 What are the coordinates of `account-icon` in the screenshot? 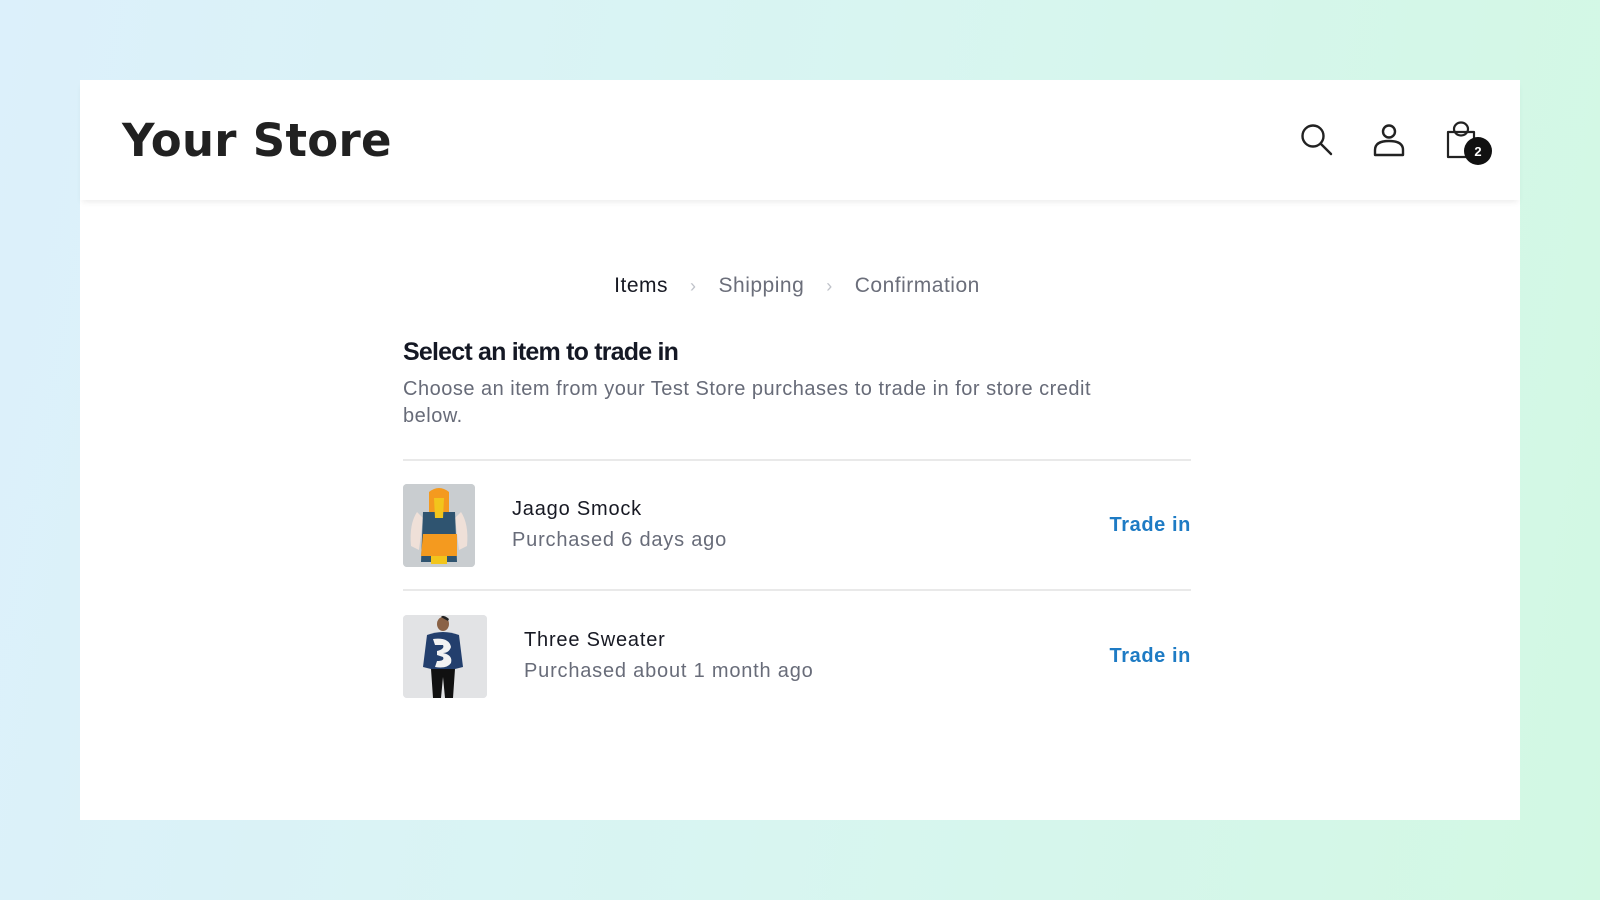 It's located at (1389, 140).